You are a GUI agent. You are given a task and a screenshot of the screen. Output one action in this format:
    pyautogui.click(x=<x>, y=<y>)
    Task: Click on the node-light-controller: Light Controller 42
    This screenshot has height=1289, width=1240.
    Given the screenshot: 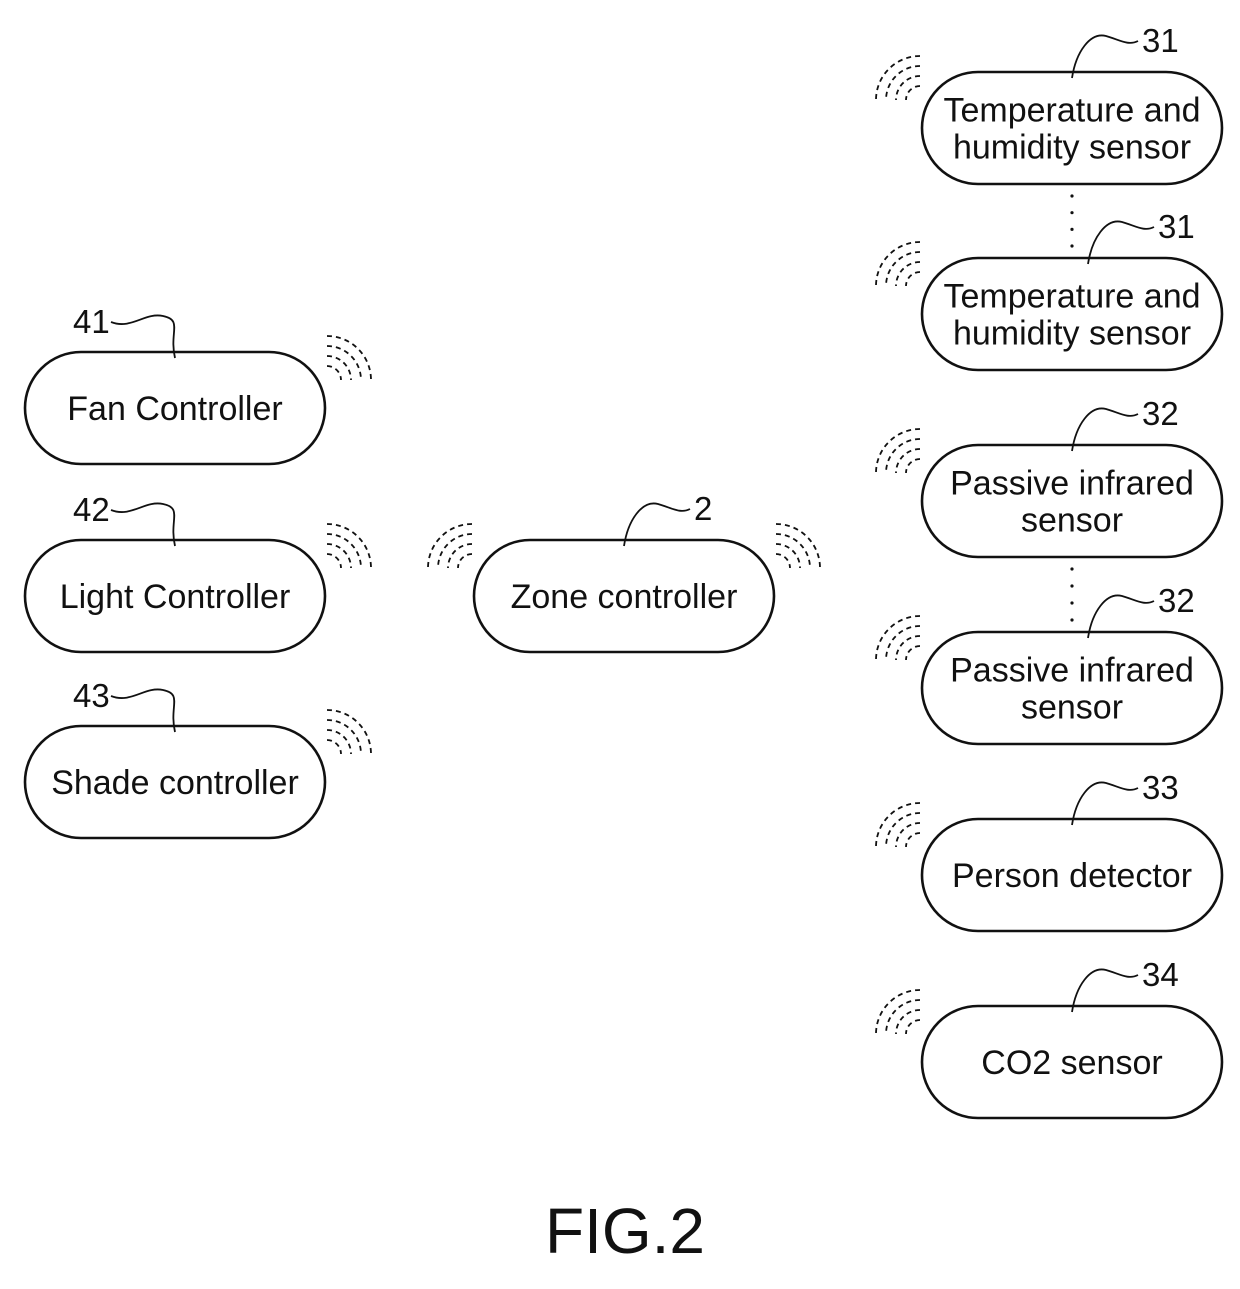 What is the action you would take?
    pyautogui.click(x=197, y=572)
    